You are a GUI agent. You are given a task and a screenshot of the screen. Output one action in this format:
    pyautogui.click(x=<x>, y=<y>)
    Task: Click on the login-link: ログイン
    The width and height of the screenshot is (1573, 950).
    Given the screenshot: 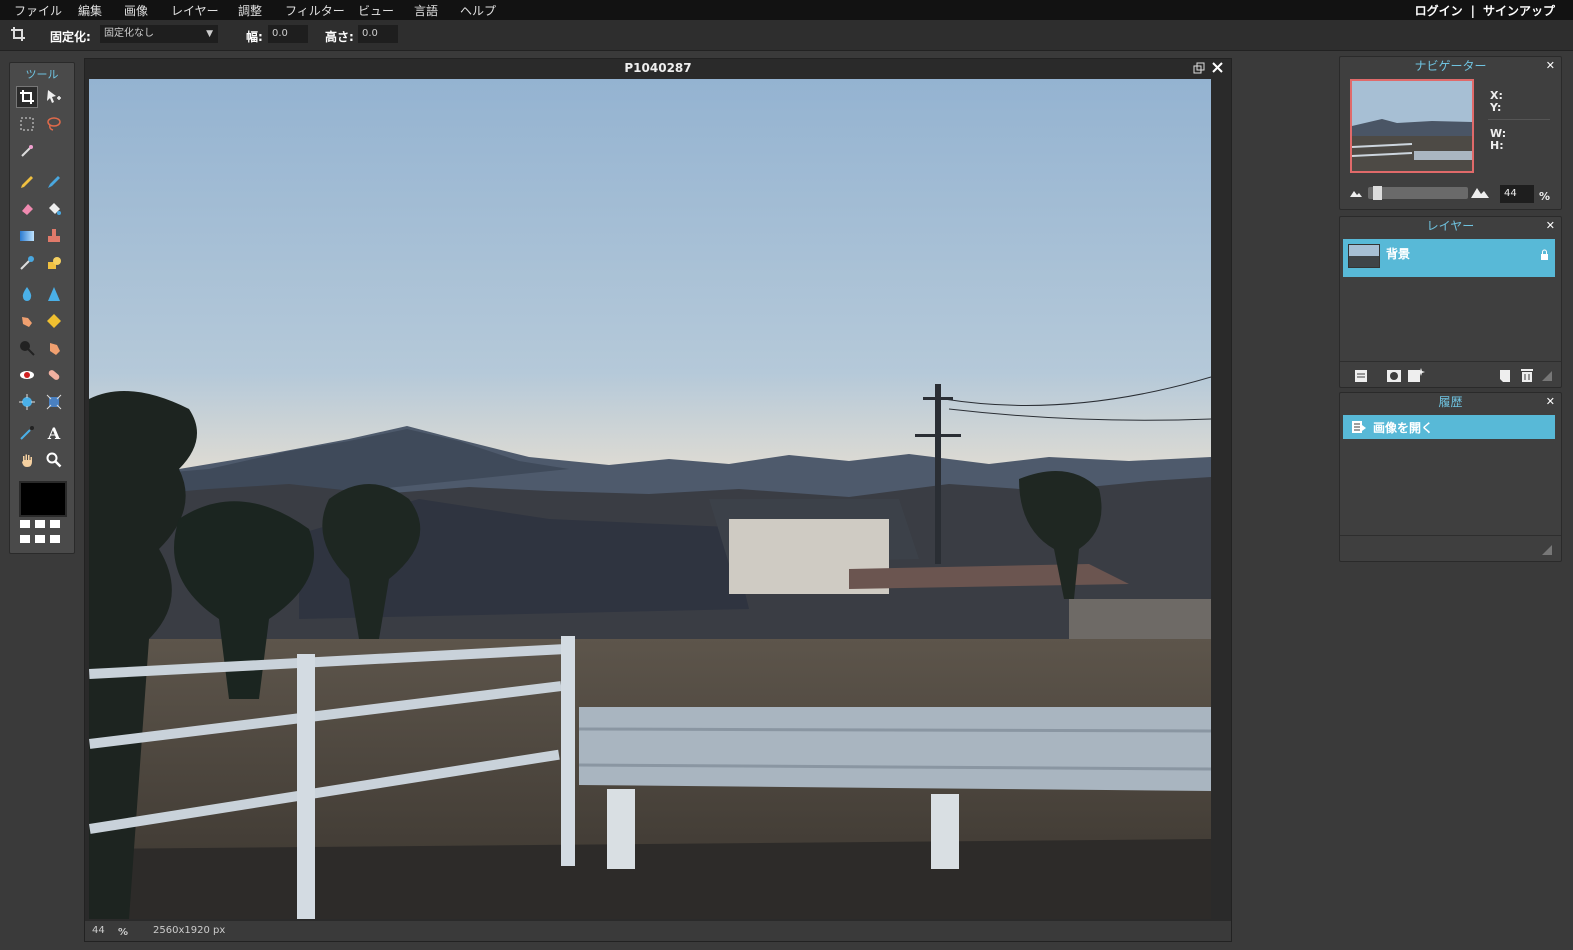 What is the action you would take?
    pyautogui.click(x=1439, y=11)
    